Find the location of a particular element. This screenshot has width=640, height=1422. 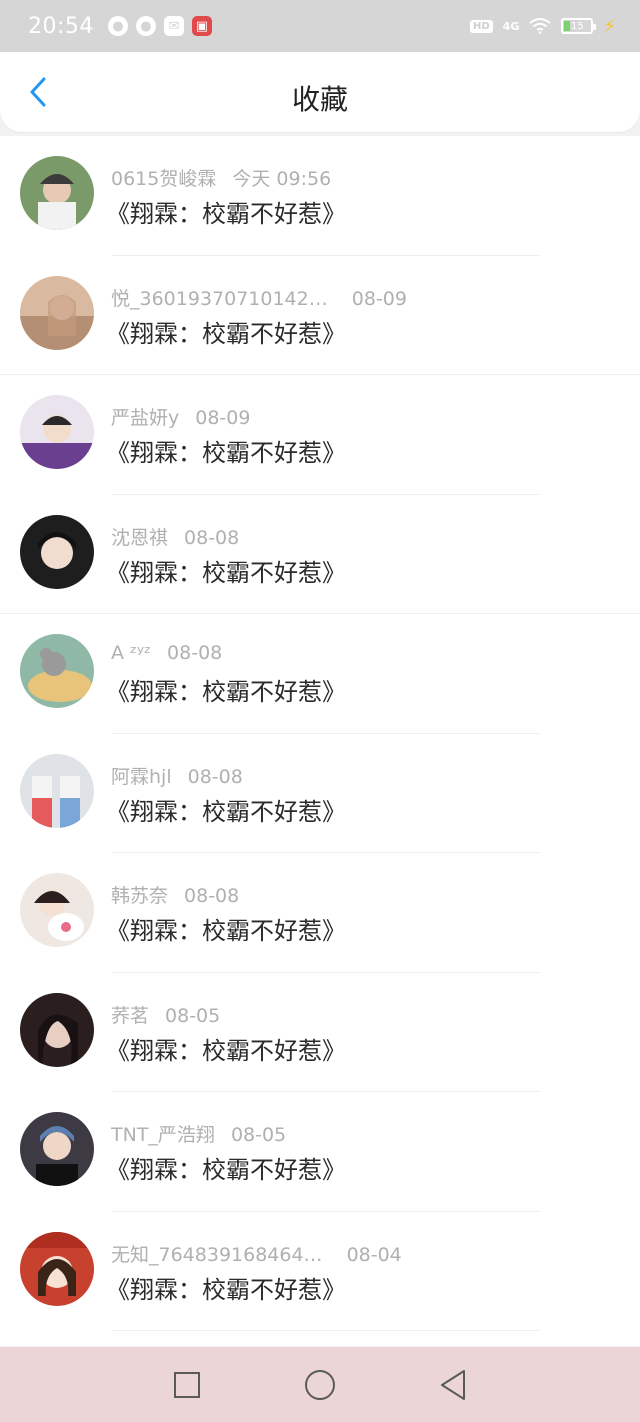

charging-icon: ⚡ is located at coordinates (609, 26).